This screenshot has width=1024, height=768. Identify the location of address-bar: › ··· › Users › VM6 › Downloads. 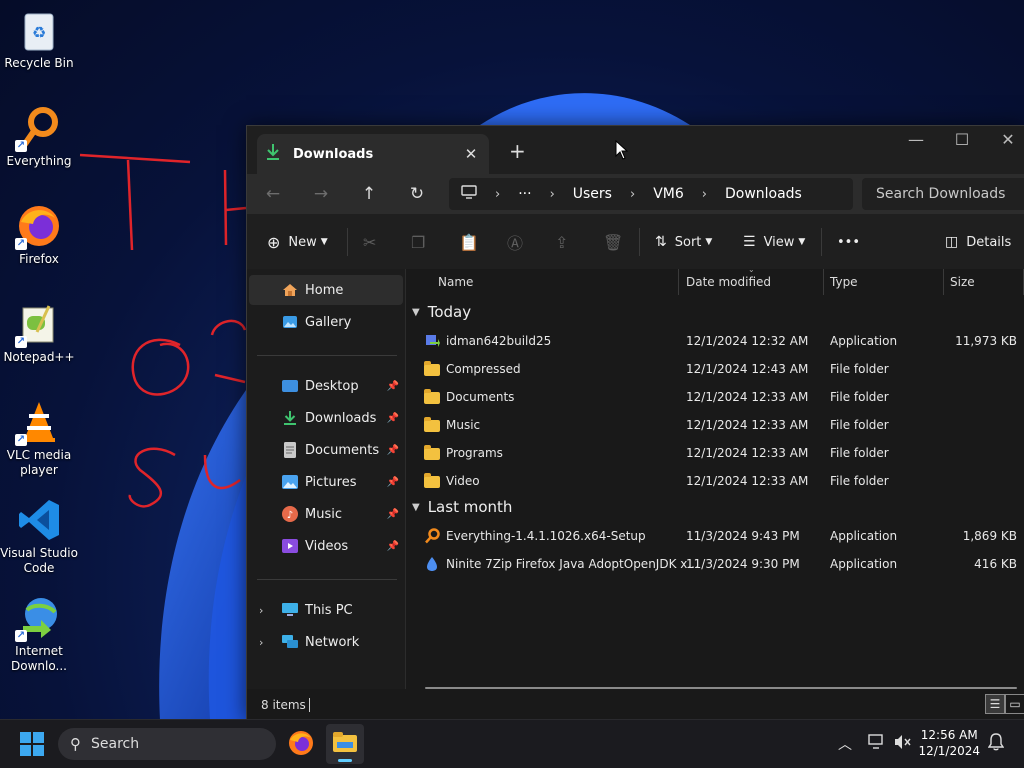
(651, 194).